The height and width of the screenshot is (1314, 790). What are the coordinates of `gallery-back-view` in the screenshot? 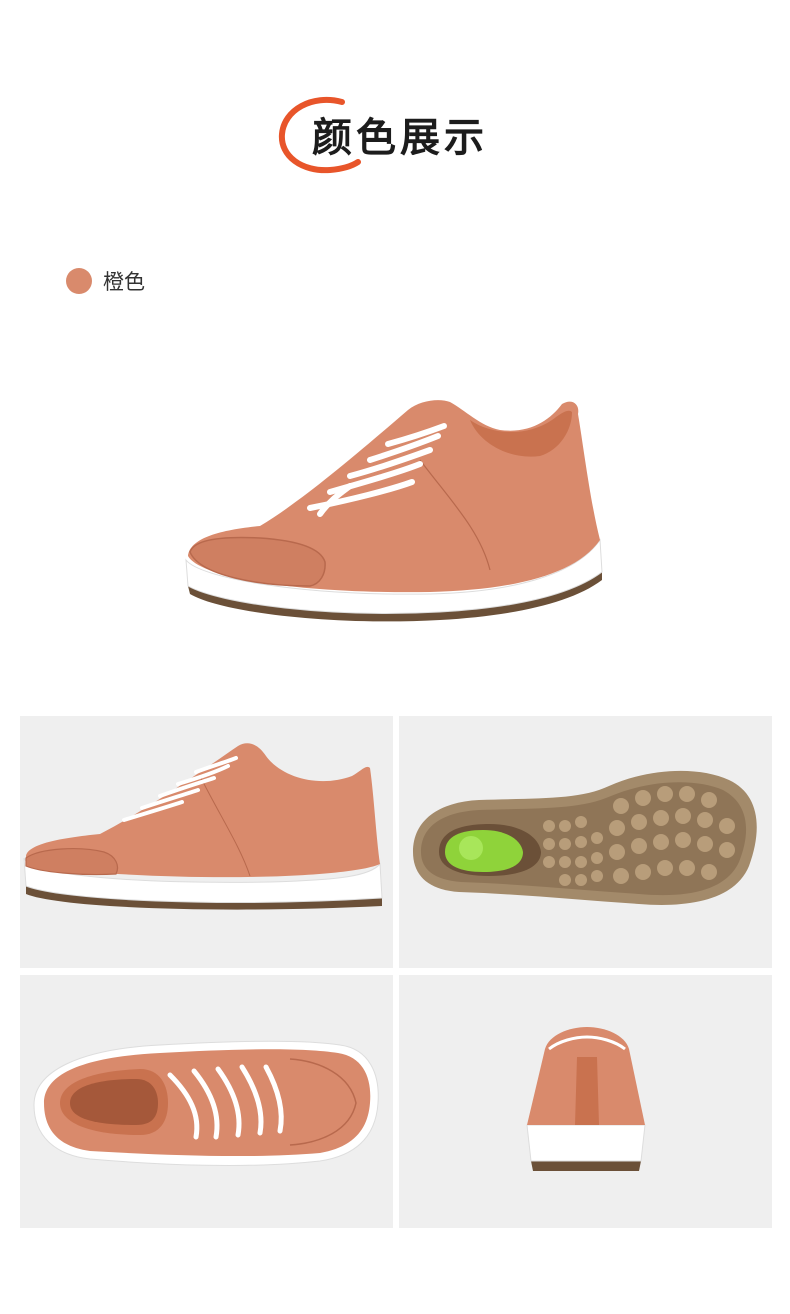 It's located at (585, 1101).